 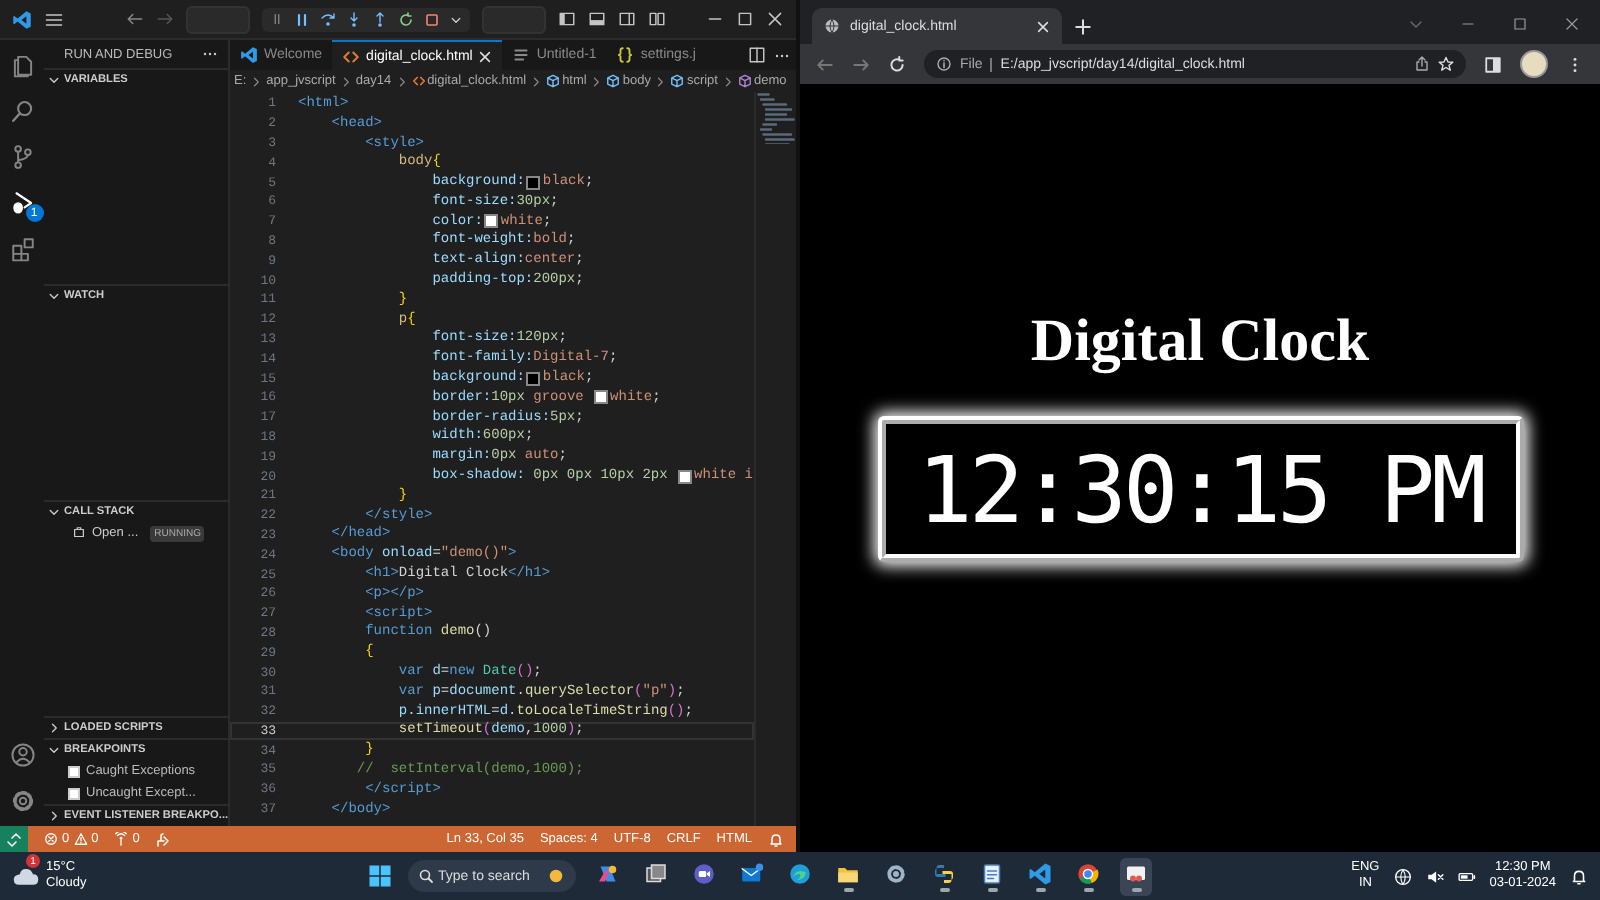 What do you see at coordinates (79, 533) in the screenshot?
I see `thread-icon` at bounding box center [79, 533].